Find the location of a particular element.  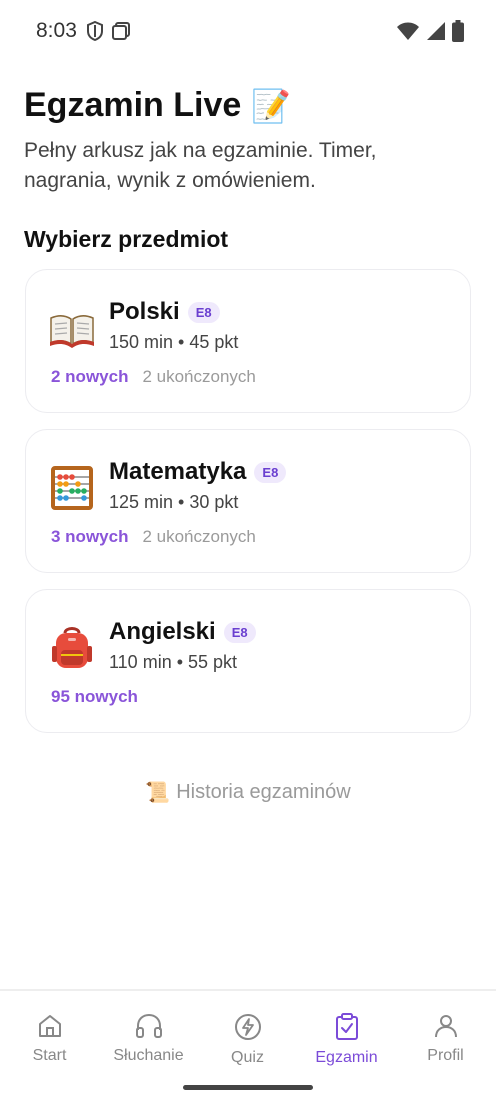

backpack-icon is located at coordinates (72, 647).